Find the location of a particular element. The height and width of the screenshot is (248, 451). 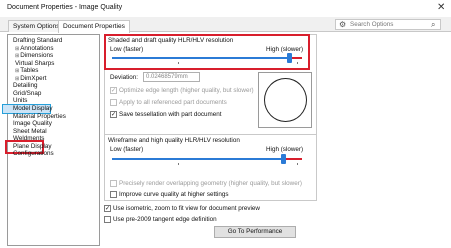

save-tessellation-checkbox: ✓ is located at coordinates (113, 114).